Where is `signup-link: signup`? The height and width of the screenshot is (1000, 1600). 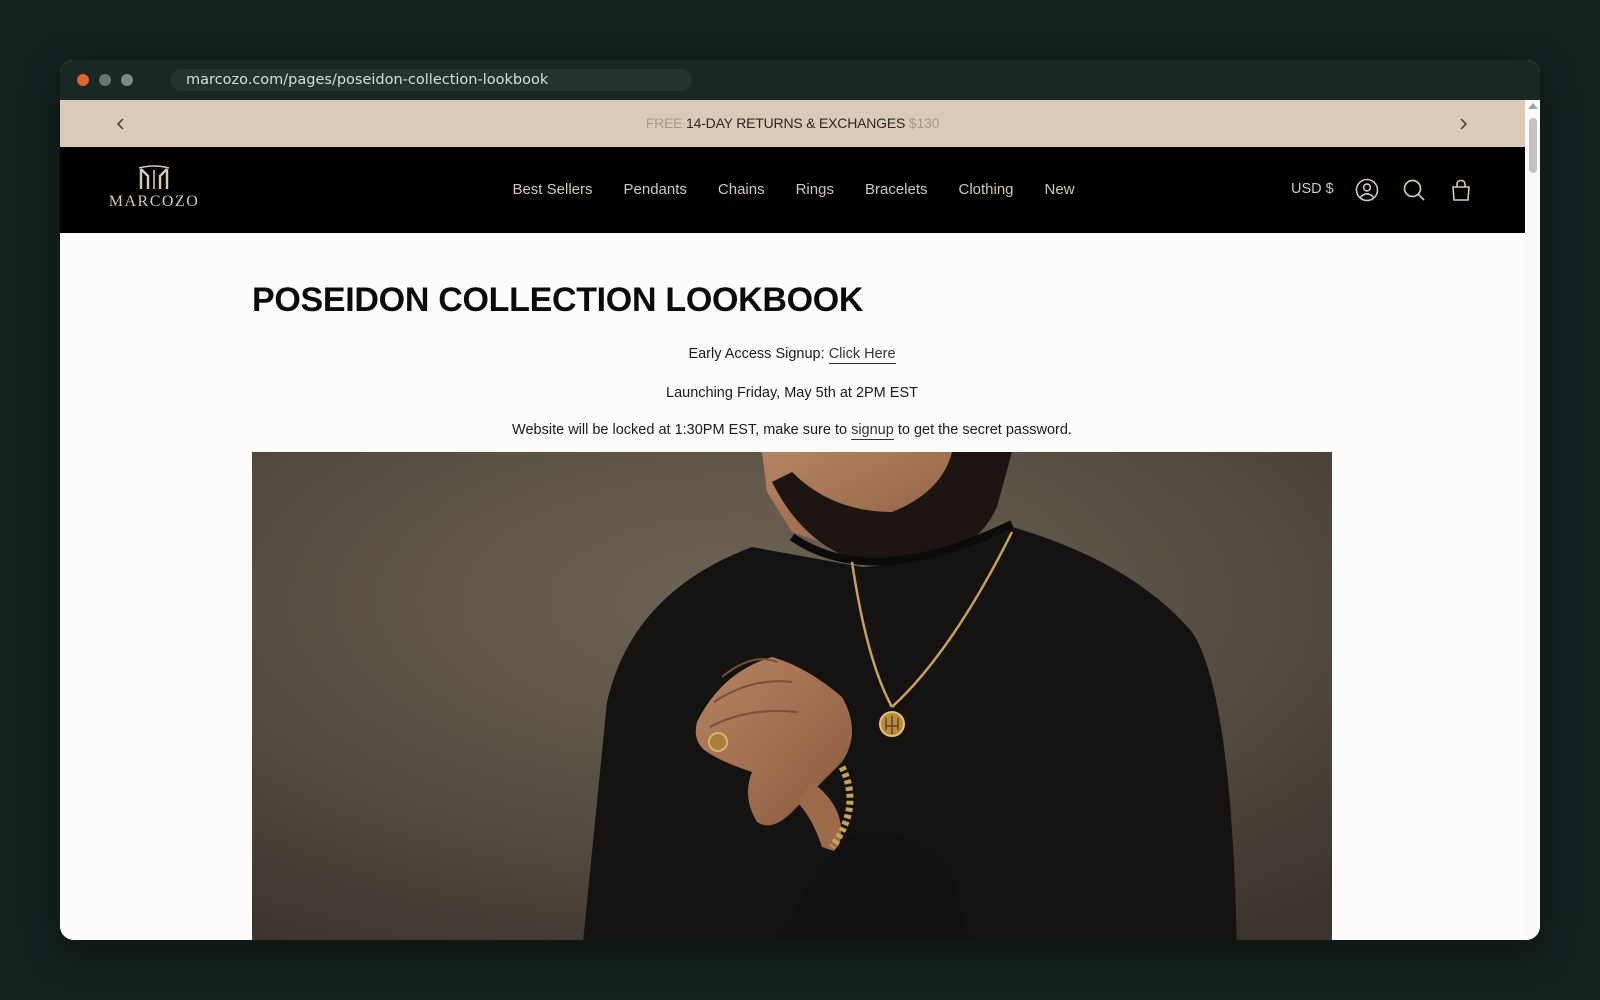 signup-link: signup is located at coordinates (872, 431).